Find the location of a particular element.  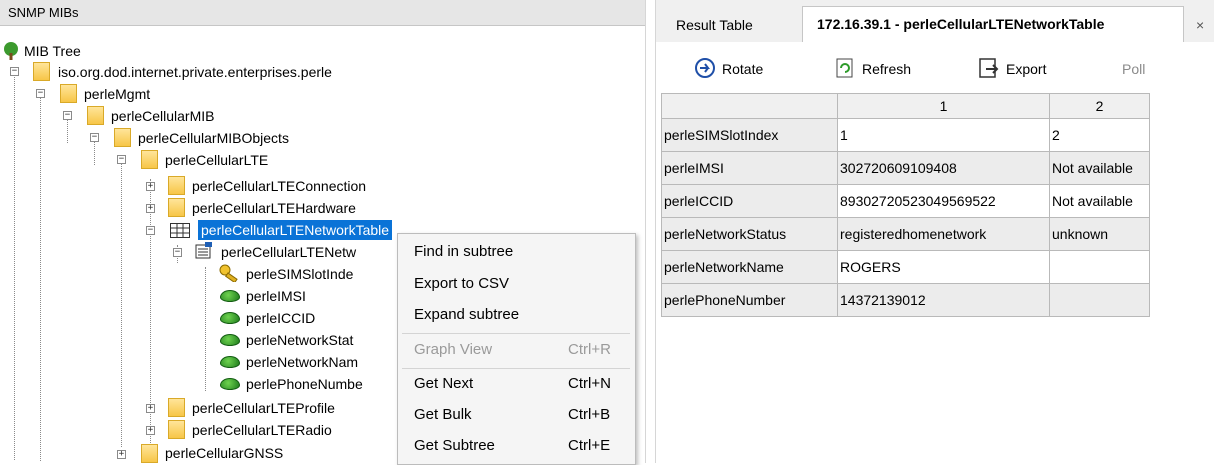

table-icon is located at coordinates (180, 230).